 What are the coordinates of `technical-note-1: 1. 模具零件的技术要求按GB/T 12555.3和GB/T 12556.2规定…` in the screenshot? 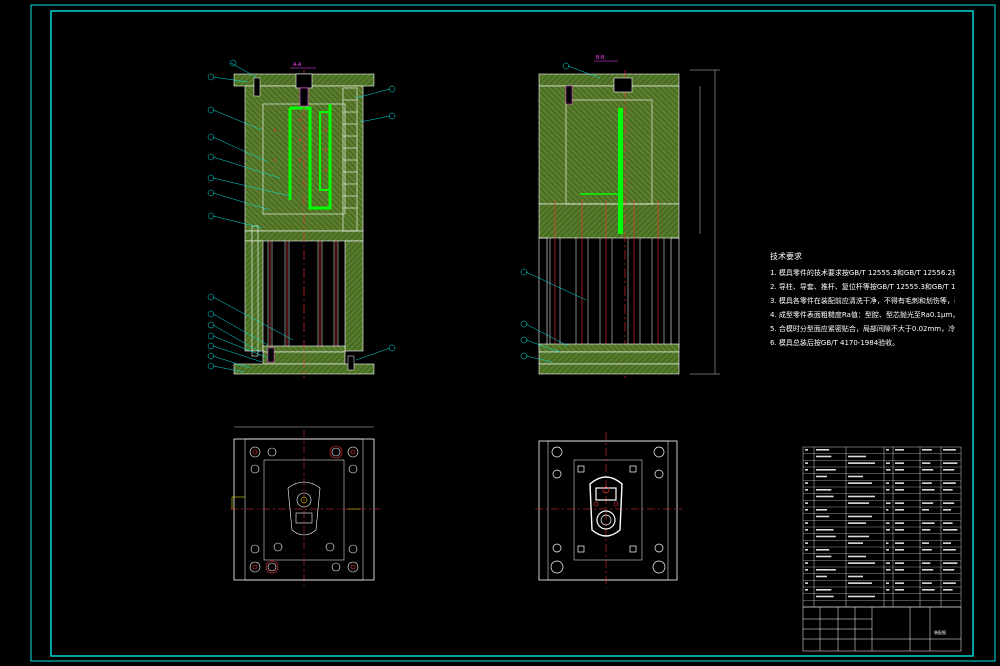 It's located at (862, 273).